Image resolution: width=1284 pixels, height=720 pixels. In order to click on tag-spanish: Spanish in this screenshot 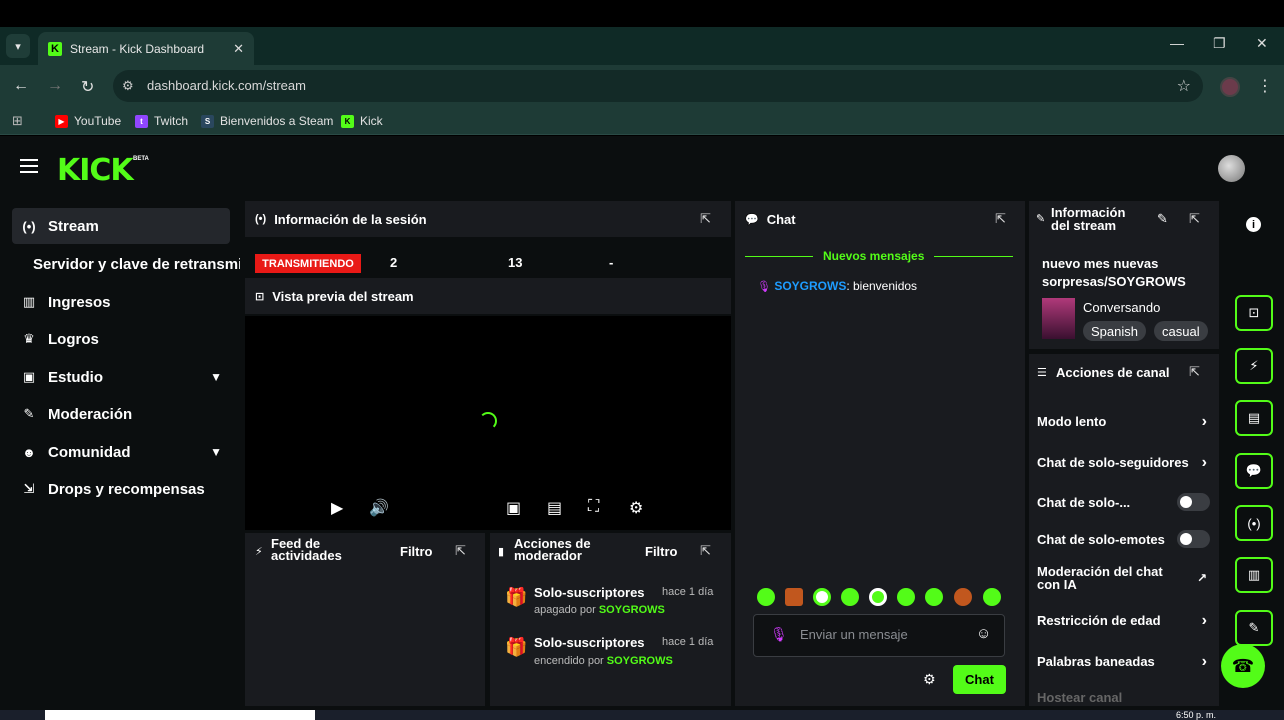, I will do `click(1114, 331)`.